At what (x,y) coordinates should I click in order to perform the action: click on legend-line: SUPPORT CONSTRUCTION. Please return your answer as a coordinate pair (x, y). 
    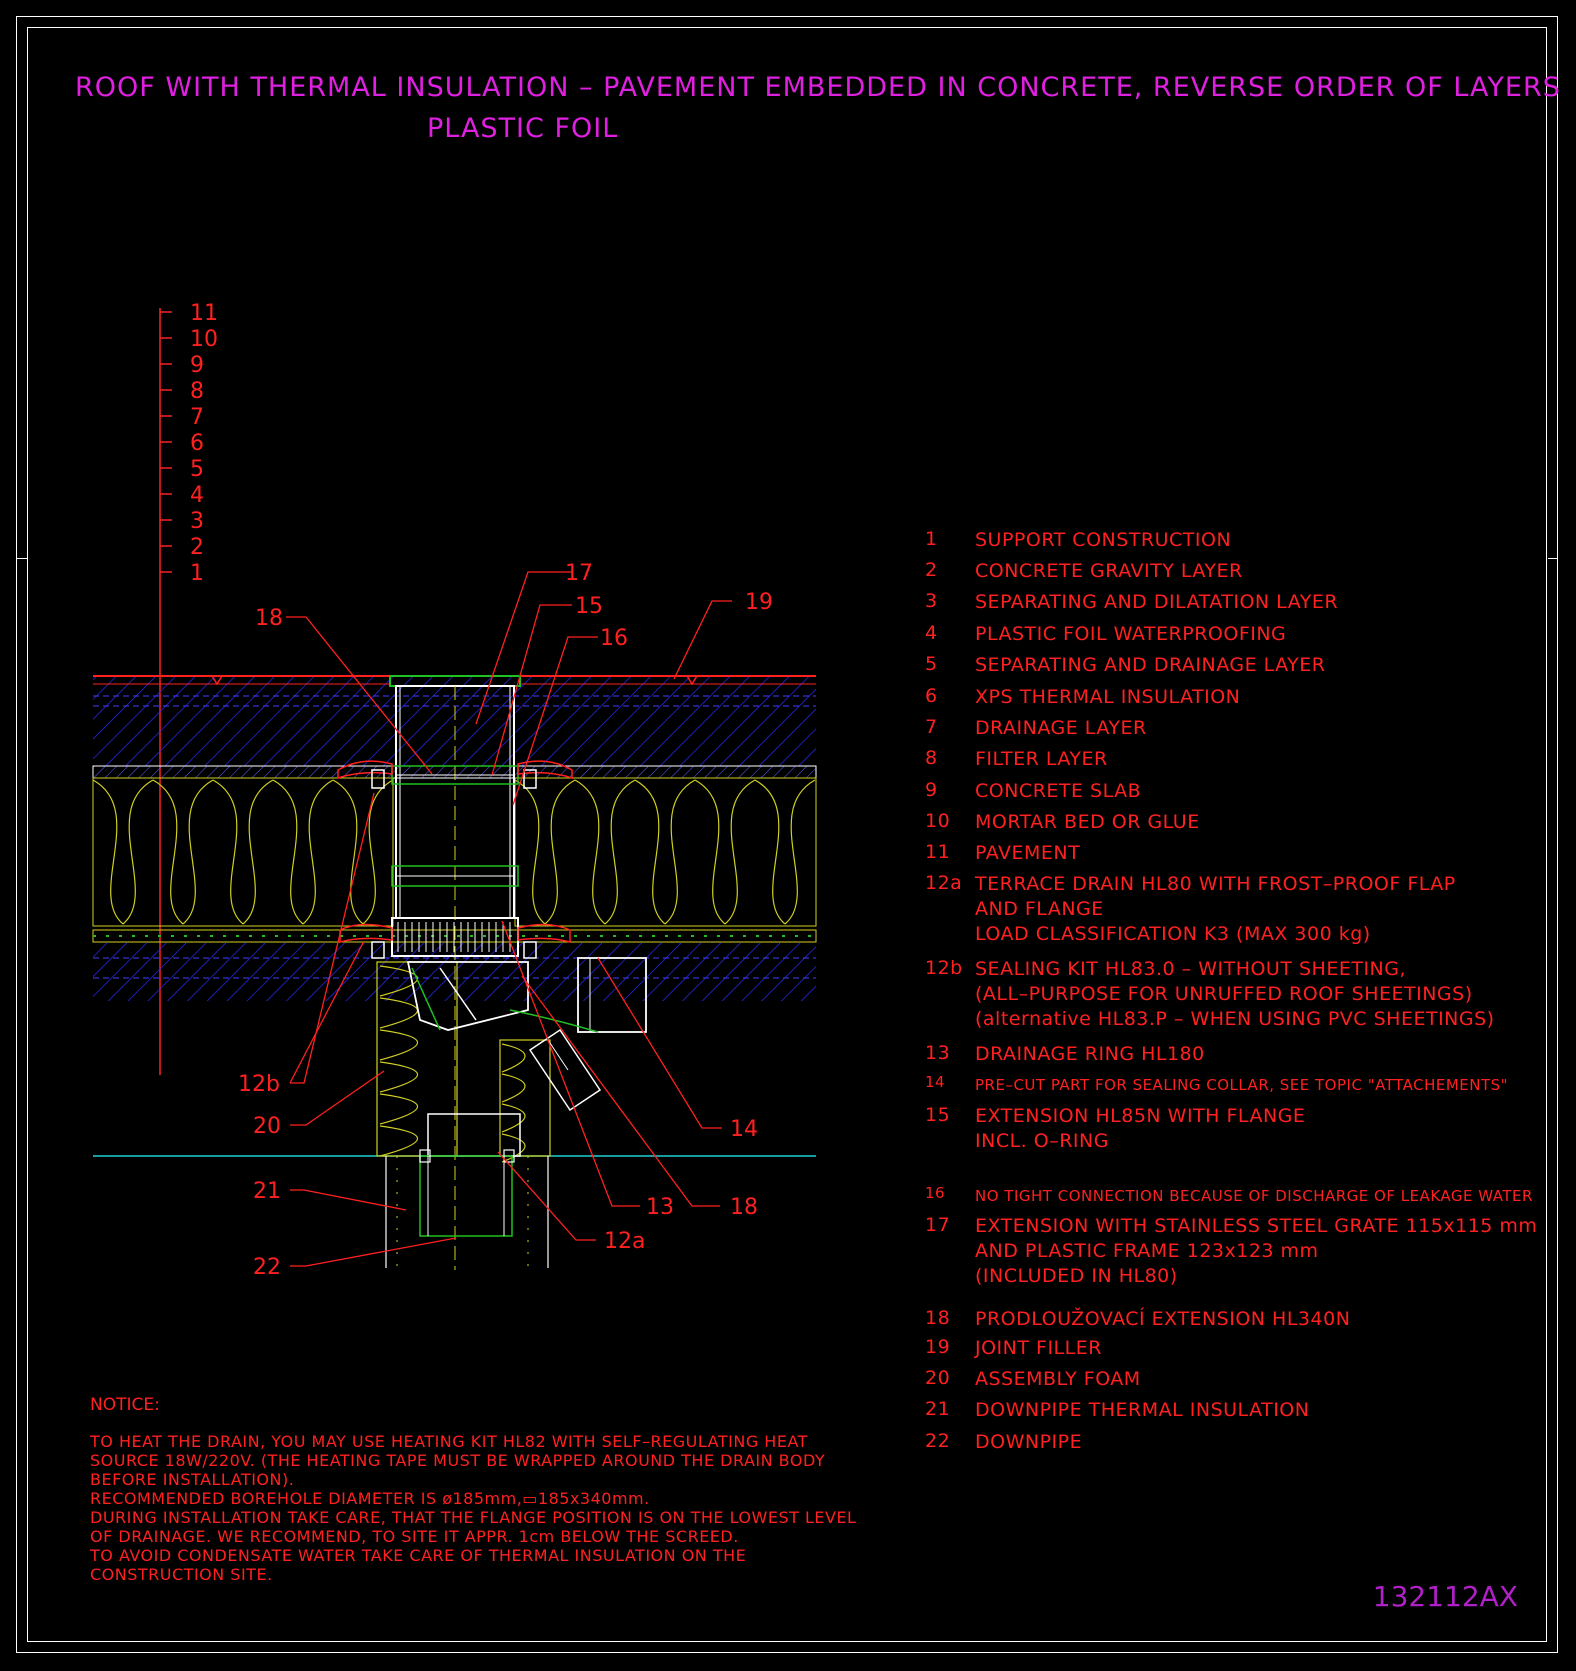
    Looking at the image, I should click on (1103, 540).